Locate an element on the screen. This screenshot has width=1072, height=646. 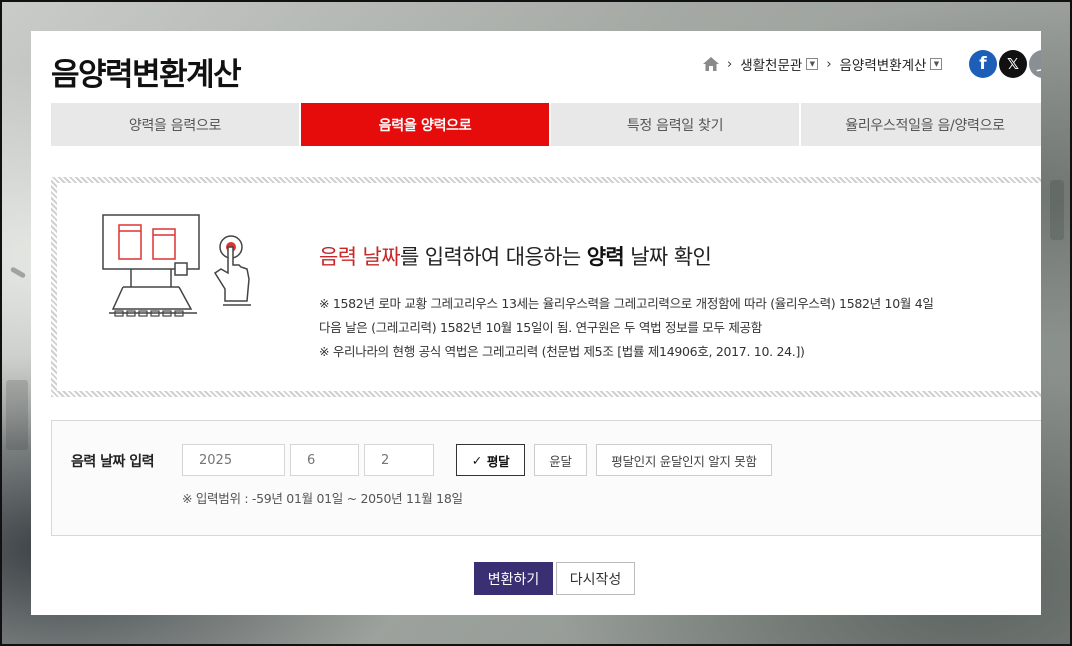
share-icon: ⤴ is located at coordinates (1038, 64).